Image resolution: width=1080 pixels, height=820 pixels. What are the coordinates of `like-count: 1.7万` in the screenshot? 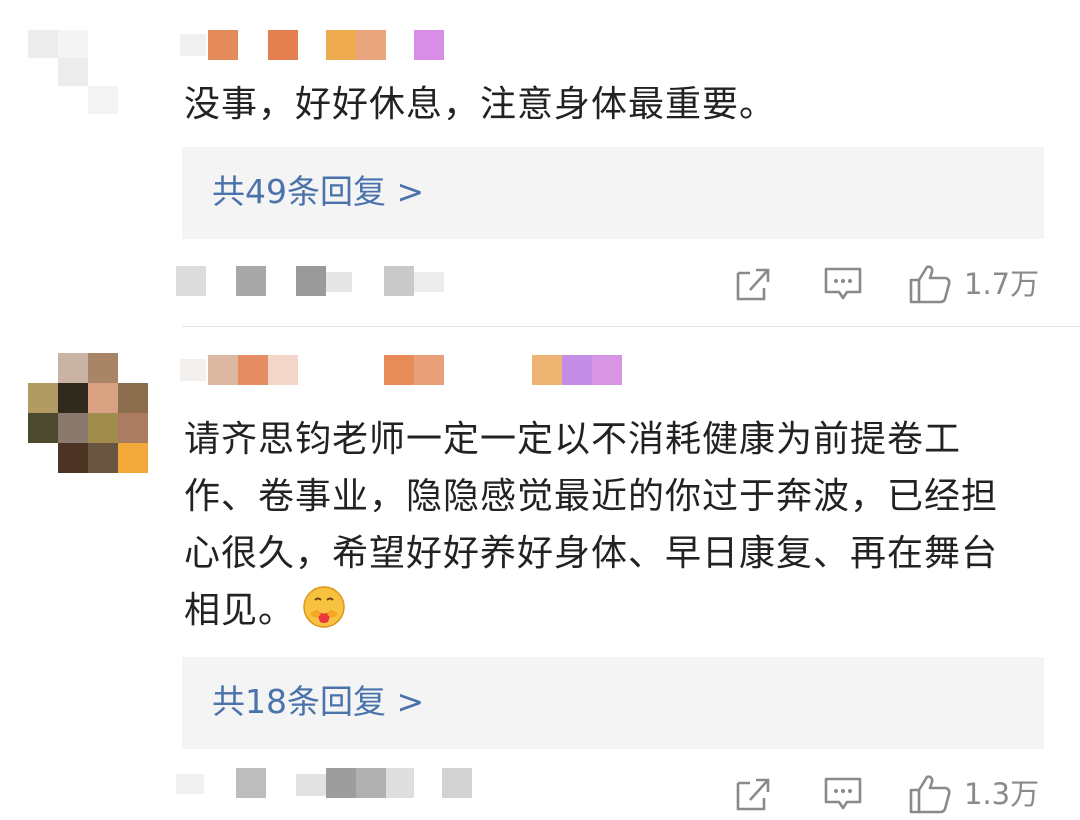 It's located at (1002, 284).